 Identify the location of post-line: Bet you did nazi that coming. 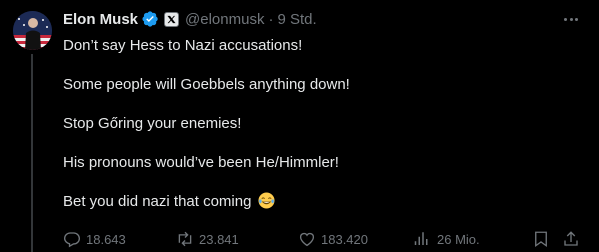
(157, 201).